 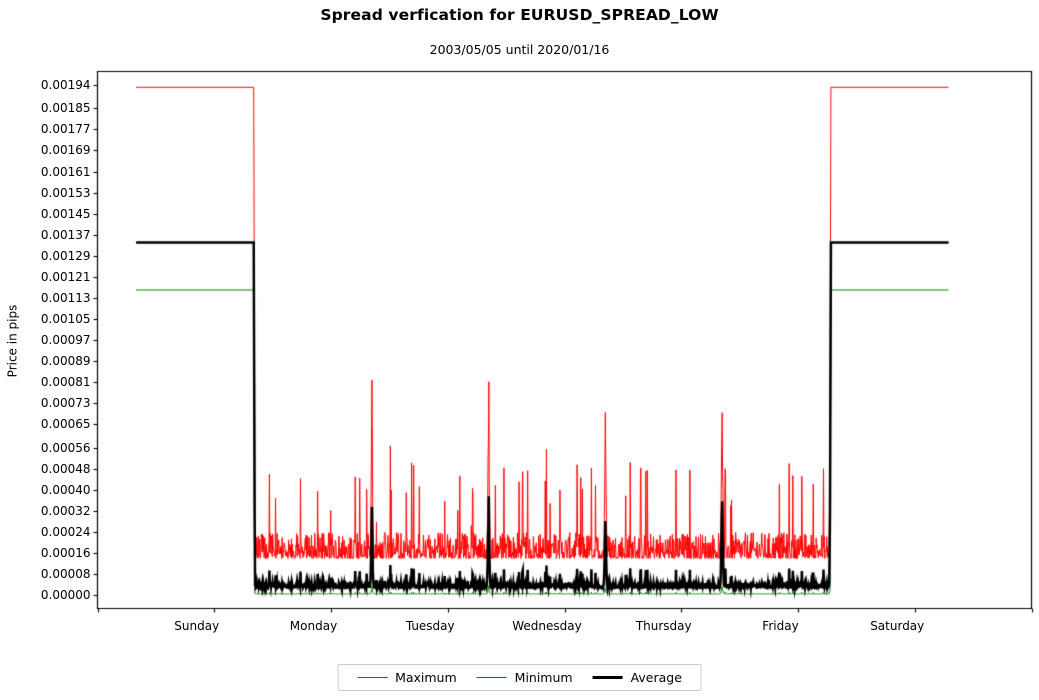 I want to click on legend-label: Minimum, so click(x=543, y=677).